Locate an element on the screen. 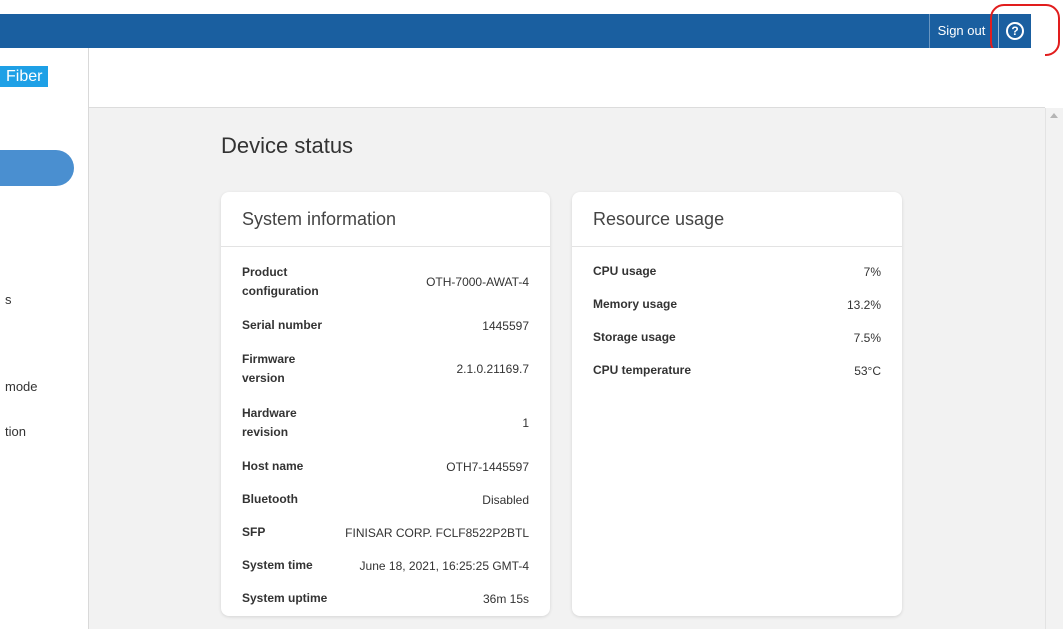  info-row-product-configuration: Product configuration OTH-7000-AWAT-4 is located at coordinates (385, 282).